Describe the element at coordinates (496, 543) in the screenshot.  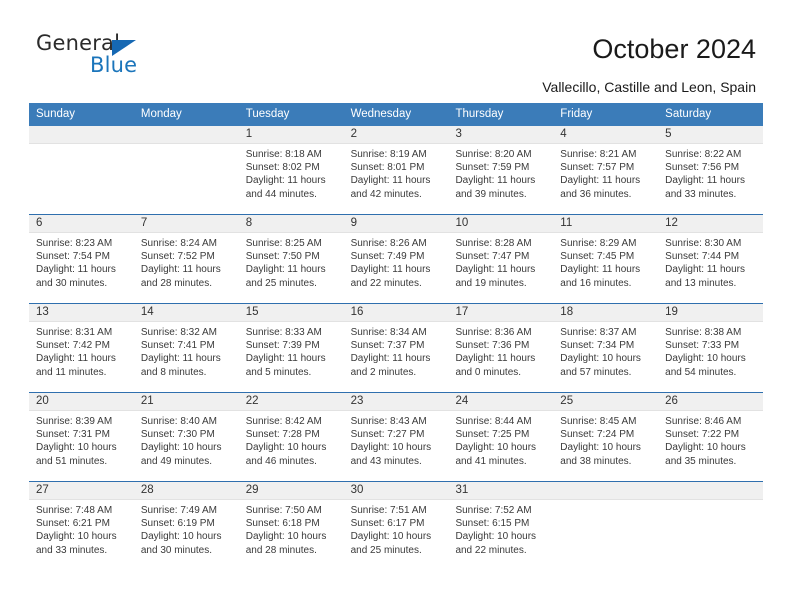
I see `daylight-text: Daylight: 10 hours and 22 minutes.` at that location.